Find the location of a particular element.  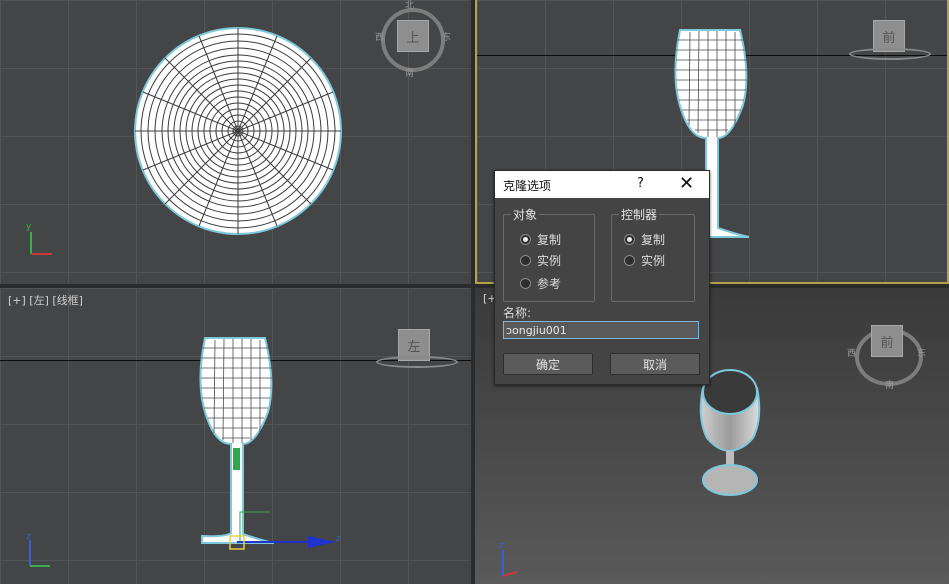

gizmo-z-label: z is located at coordinates (338, 539).